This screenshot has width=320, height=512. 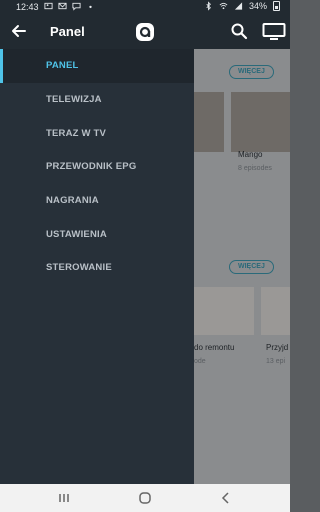 I want to click on card-sub-mango: 8 episodes, so click(x=255, y=168).